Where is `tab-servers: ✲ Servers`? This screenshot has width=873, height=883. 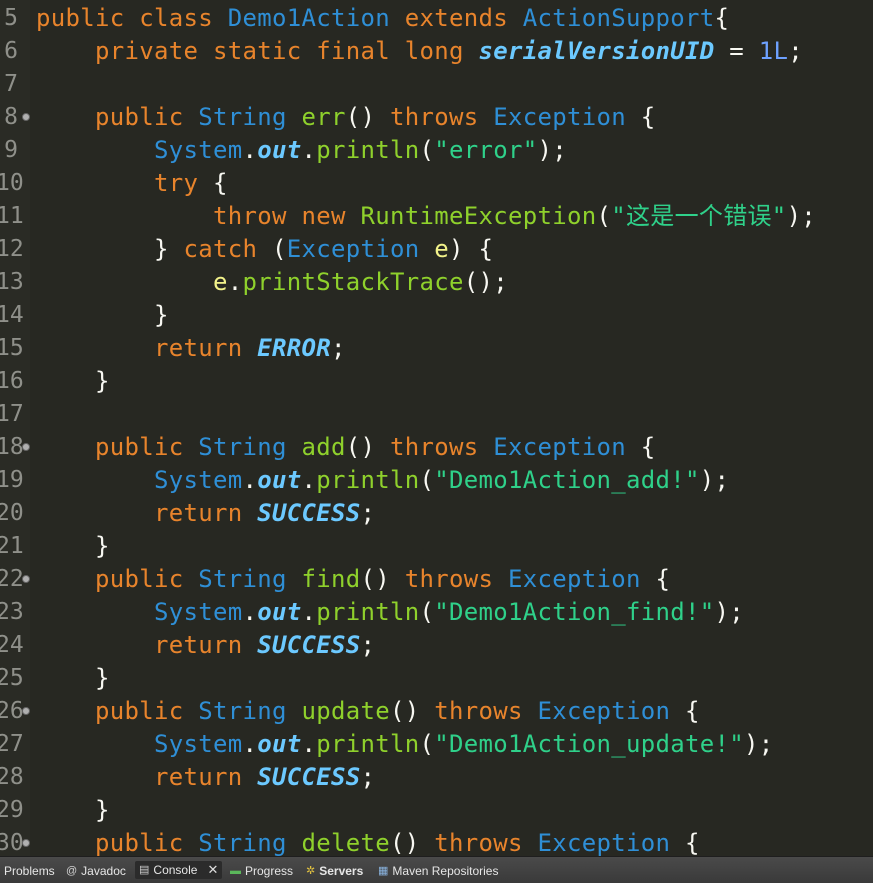
tab-servers: ✲ Servers is located at coordinates (334, 871).